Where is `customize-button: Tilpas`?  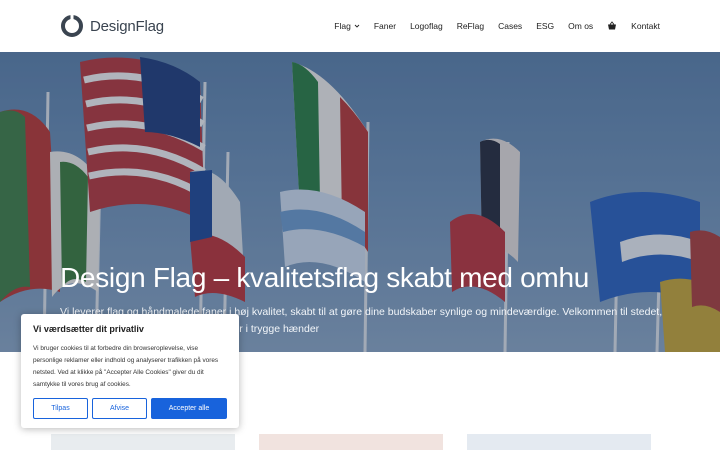
customize-button: Tilpas is located at coordinates (60, 408).